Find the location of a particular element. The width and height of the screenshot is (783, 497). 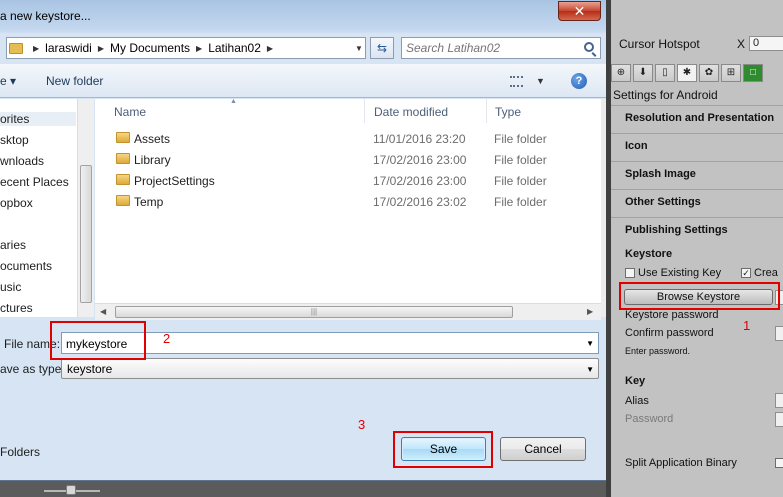

cursor-hotspot-x-input: 0 is located at coordinates (766, 43).